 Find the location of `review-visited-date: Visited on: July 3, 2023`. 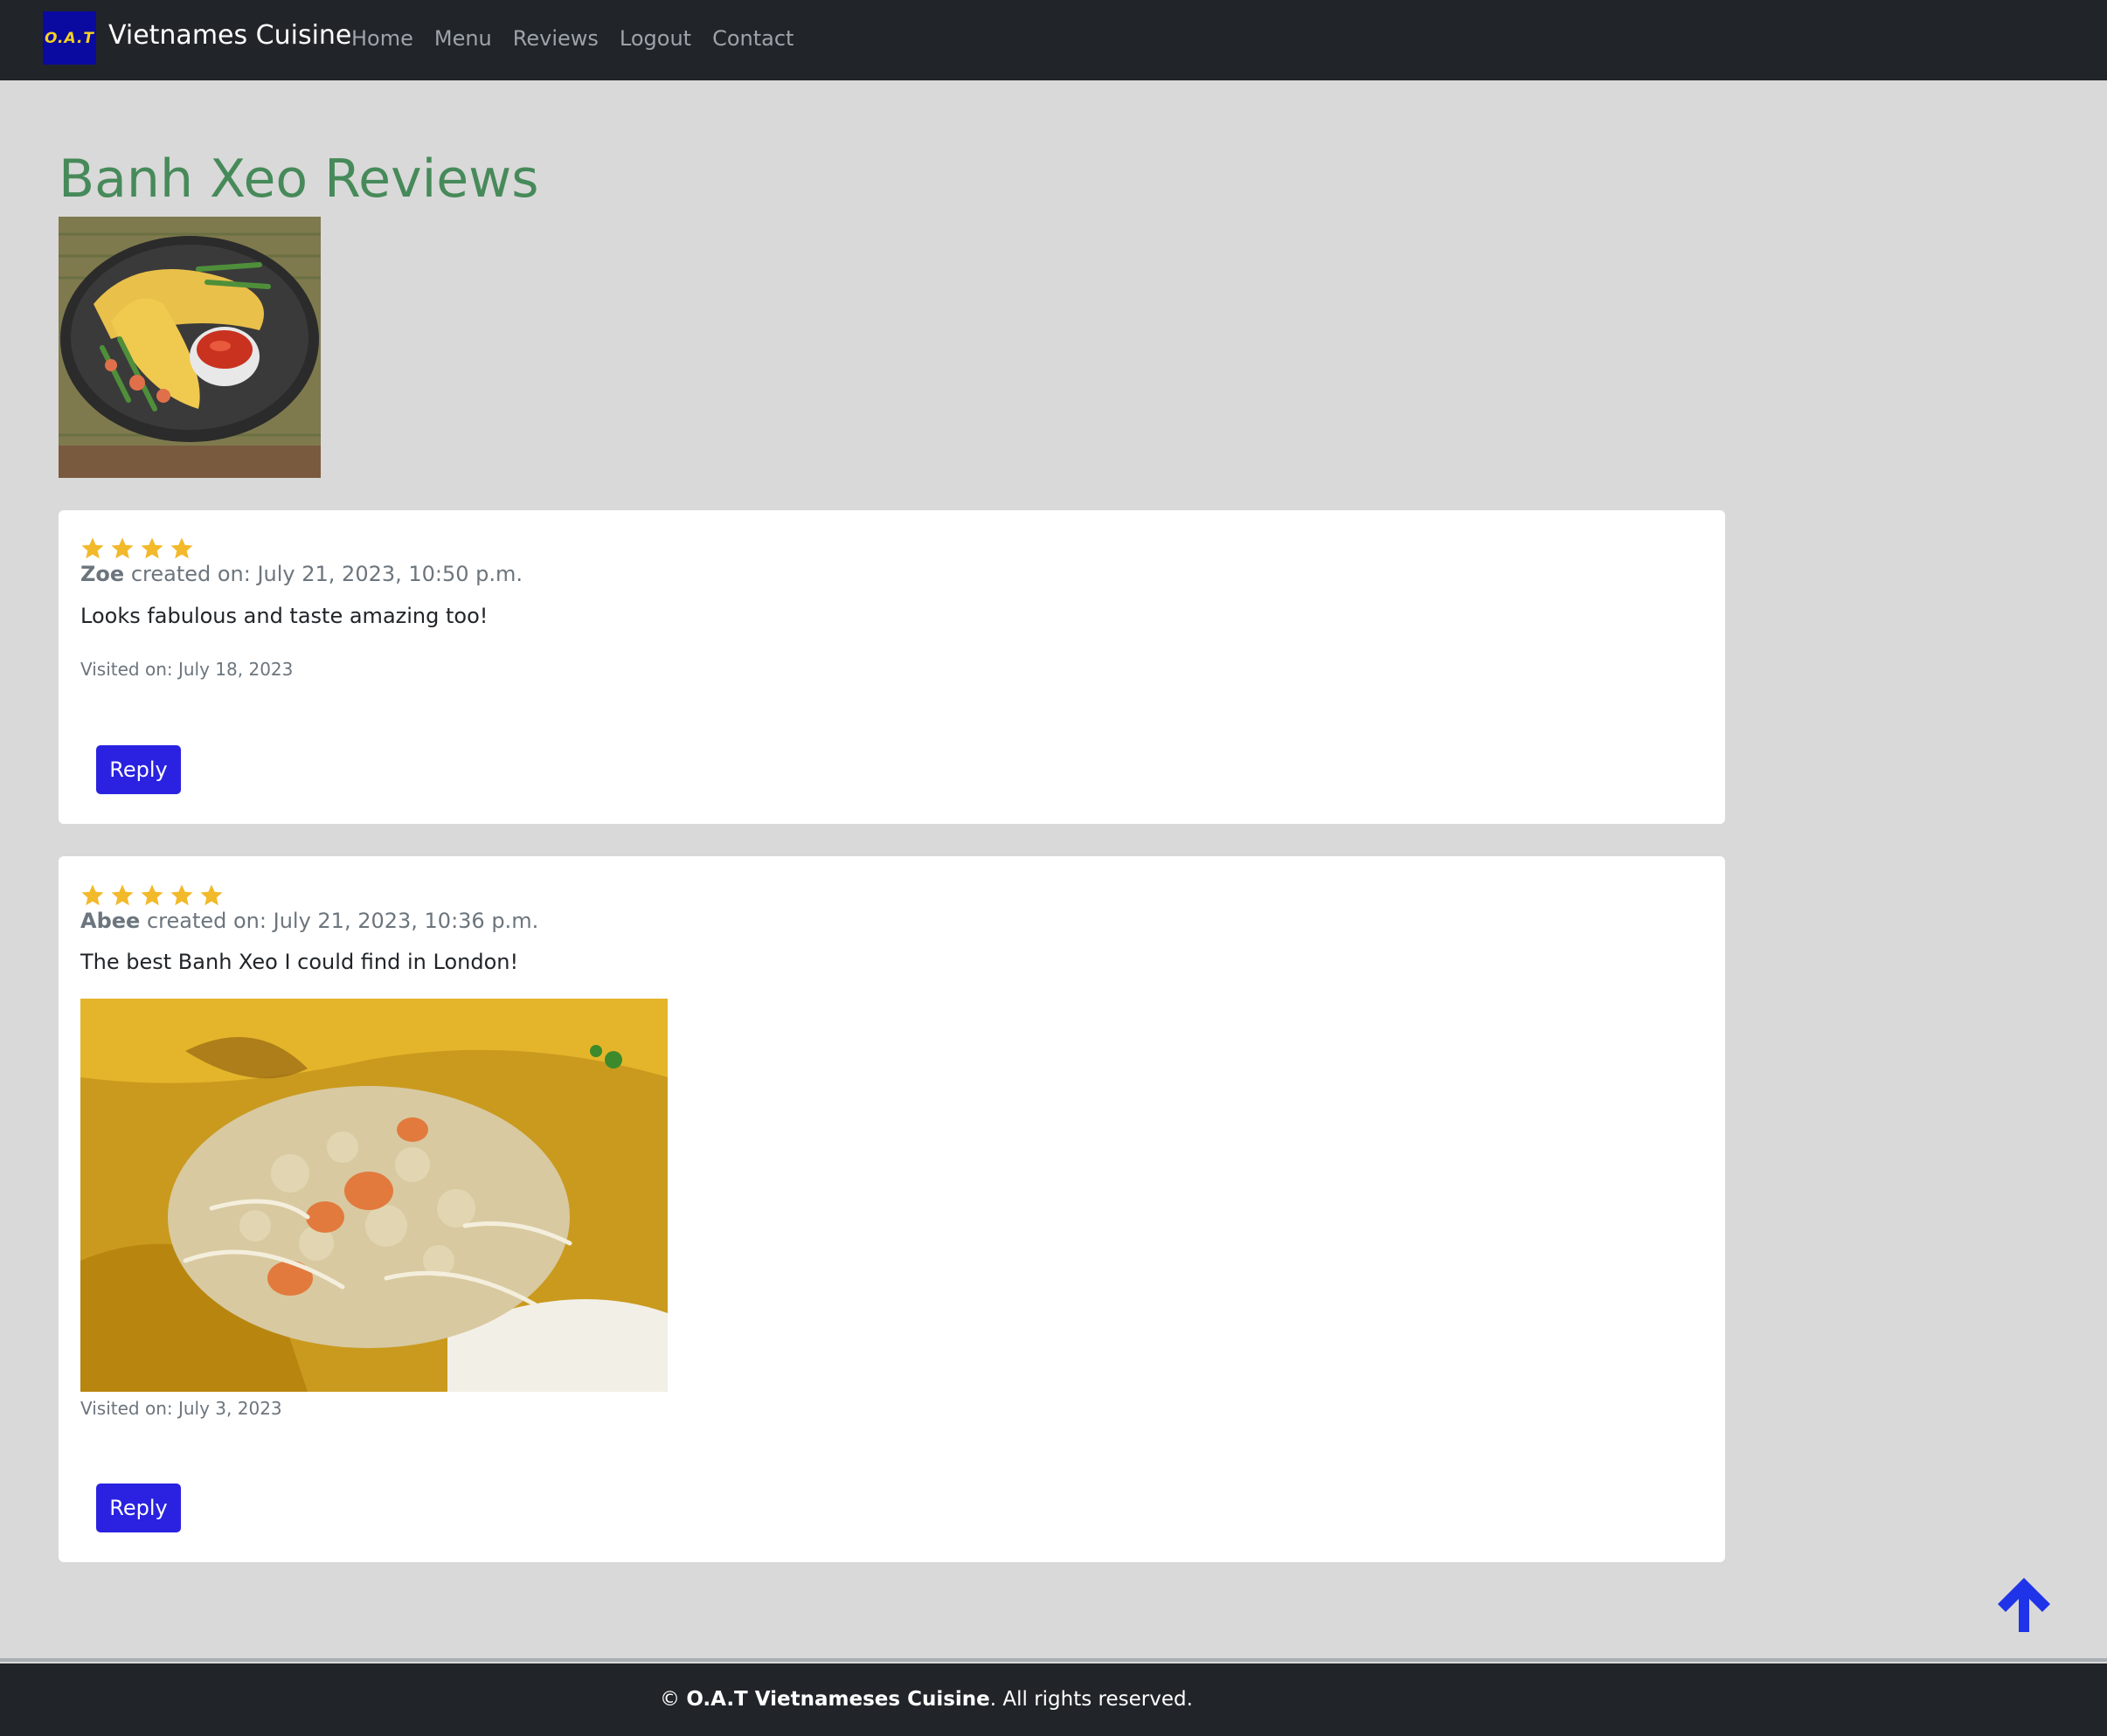

review-visited-date: Visited on: July 3, 2023 is located at coordinates (181, 1409).